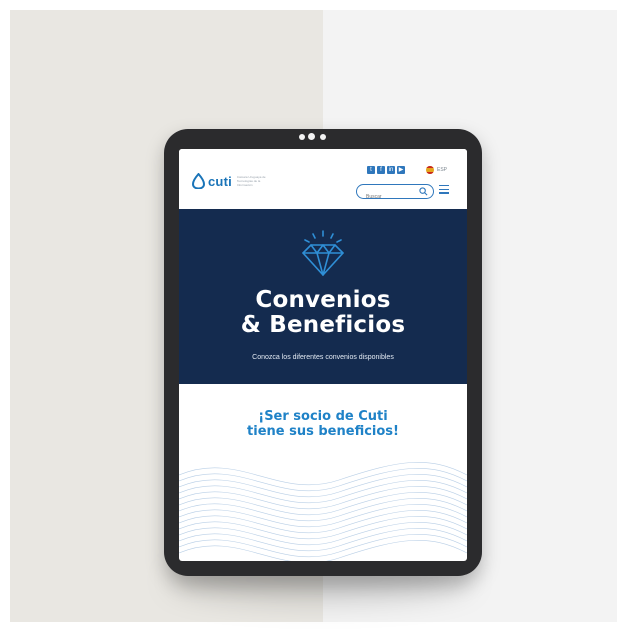 This screenshot has width=627, height=632. I want to click on page-title: Convenios & Beneficios, so click(323, 313).